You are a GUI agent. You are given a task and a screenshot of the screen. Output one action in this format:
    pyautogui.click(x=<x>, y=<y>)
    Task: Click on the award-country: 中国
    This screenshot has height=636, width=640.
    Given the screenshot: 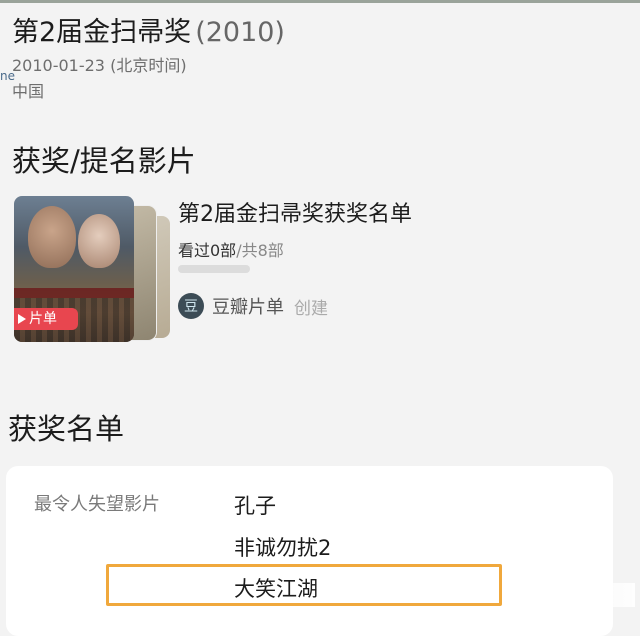 What is the action you would take?
    pyautogui.click(x=28, y=91)
    